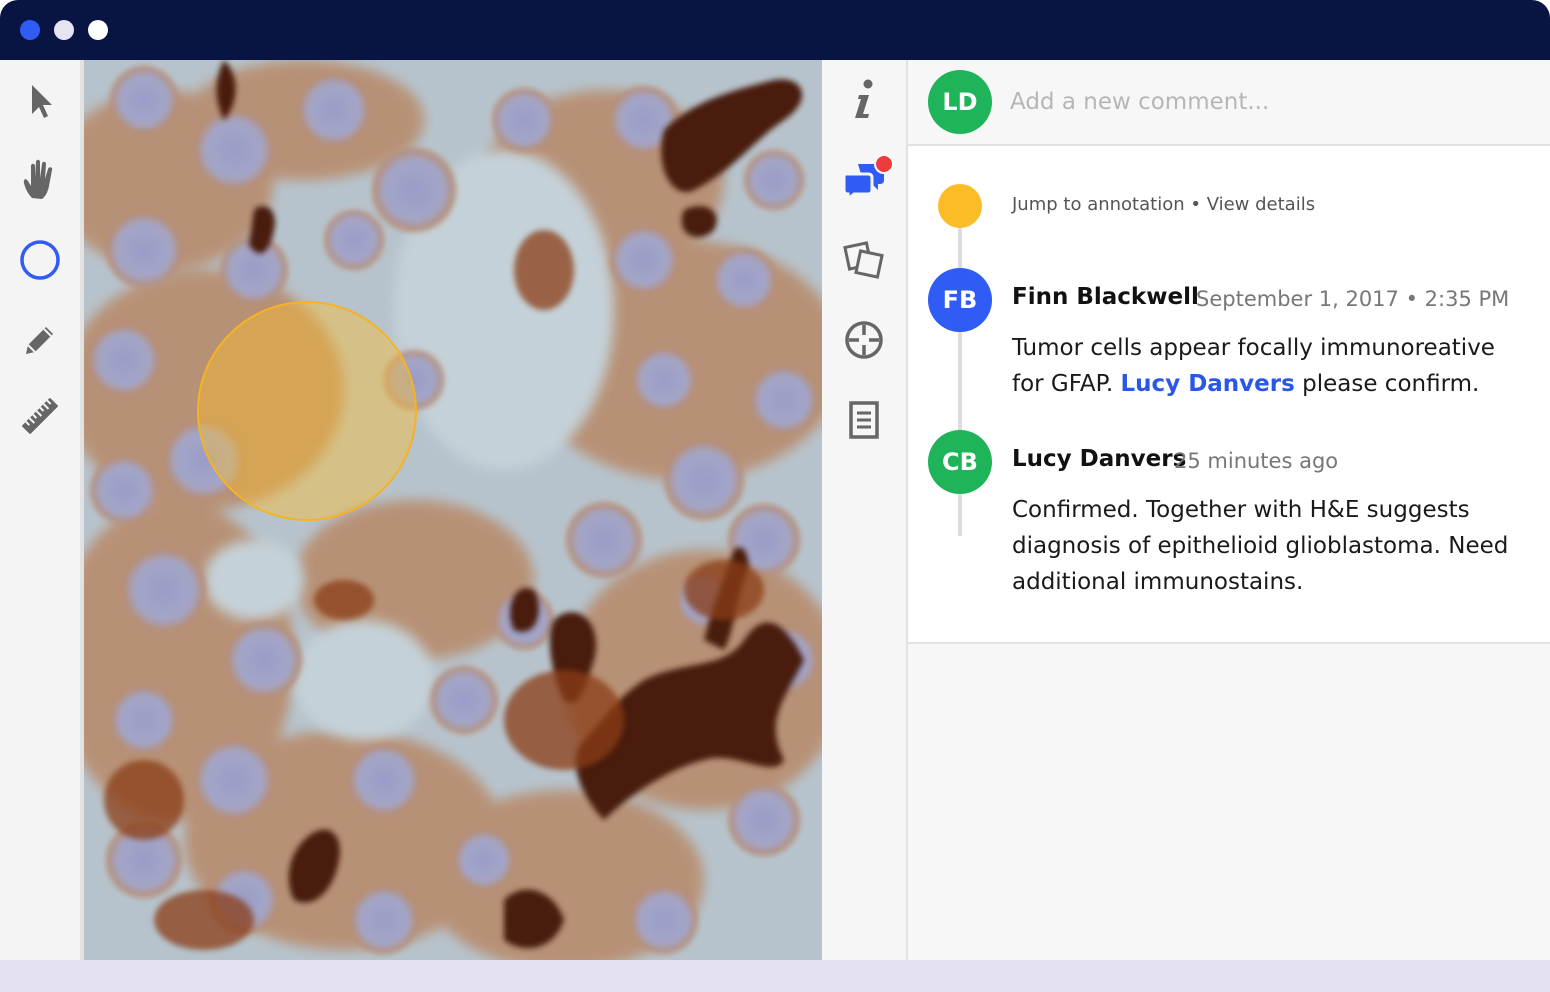  I want to click on avatar: CB, so click(960, 462).